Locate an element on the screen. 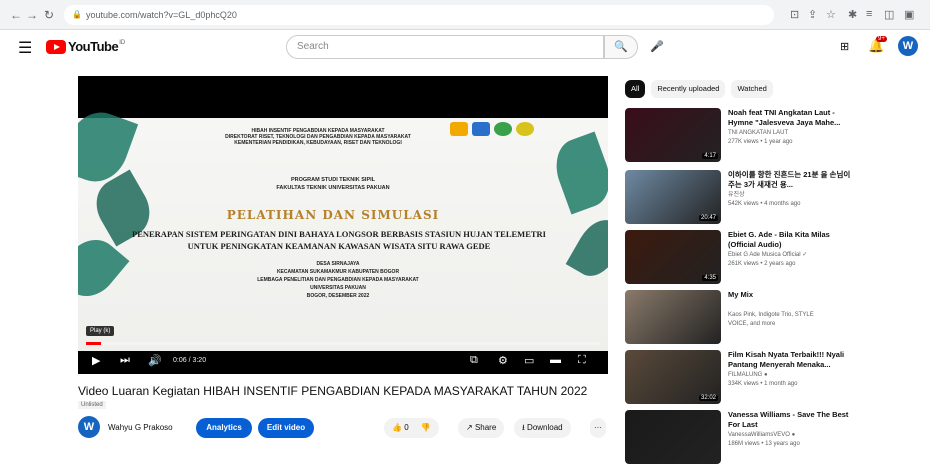 Image resolution: width=930 pixels, height=466 pixels. video-thumbnail: 4:35 is located at coordinates (673, 257).